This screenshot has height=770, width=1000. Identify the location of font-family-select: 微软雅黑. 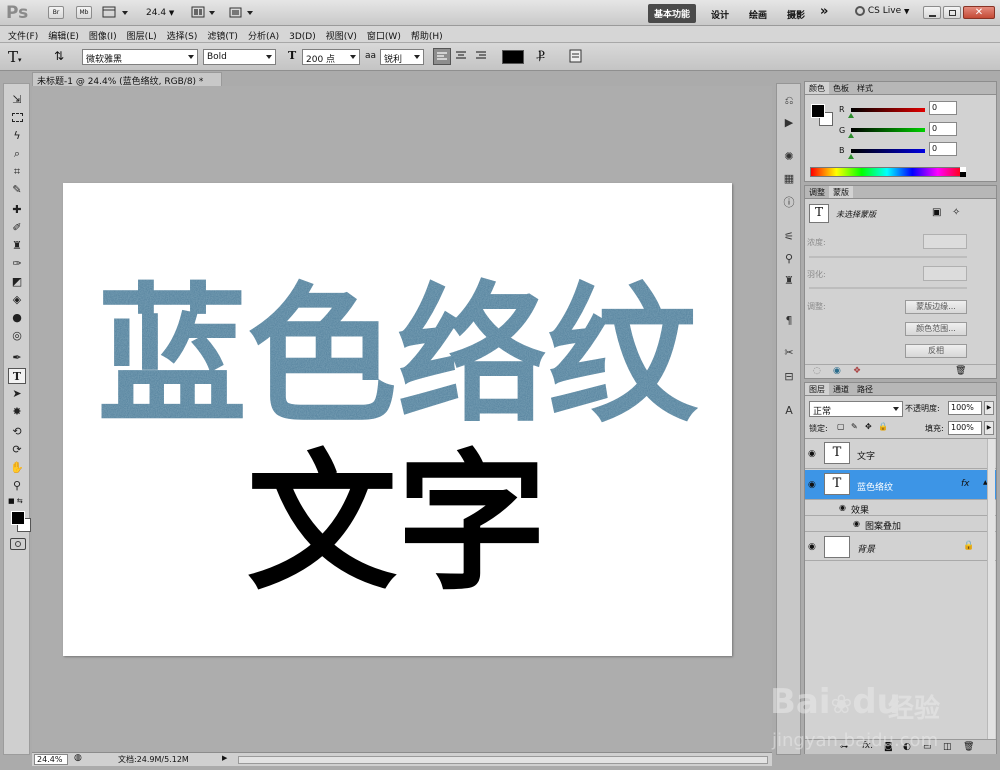
(140, 57).